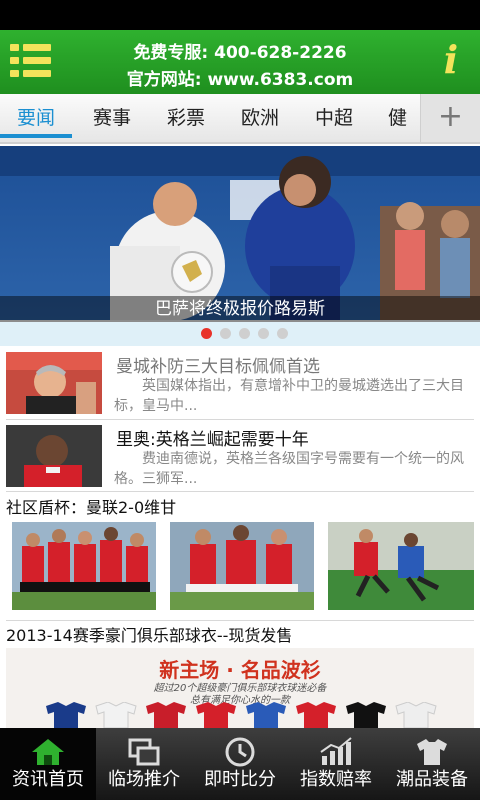  Describe the element at coordinates (334, 118) in the screenshot. I see `tab-csl: 中超` at that location.